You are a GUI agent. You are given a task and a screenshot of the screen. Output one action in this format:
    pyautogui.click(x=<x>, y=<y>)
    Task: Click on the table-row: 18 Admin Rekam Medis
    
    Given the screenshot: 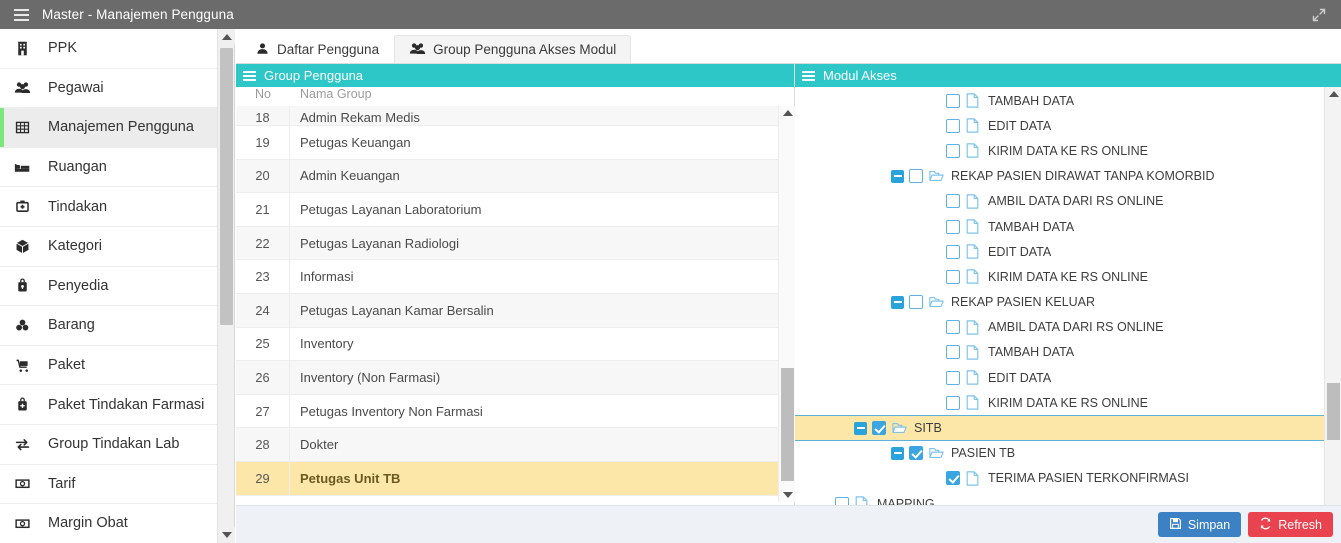 What is the action you would take?
    pyautogui.click(x=507, y=116)
    